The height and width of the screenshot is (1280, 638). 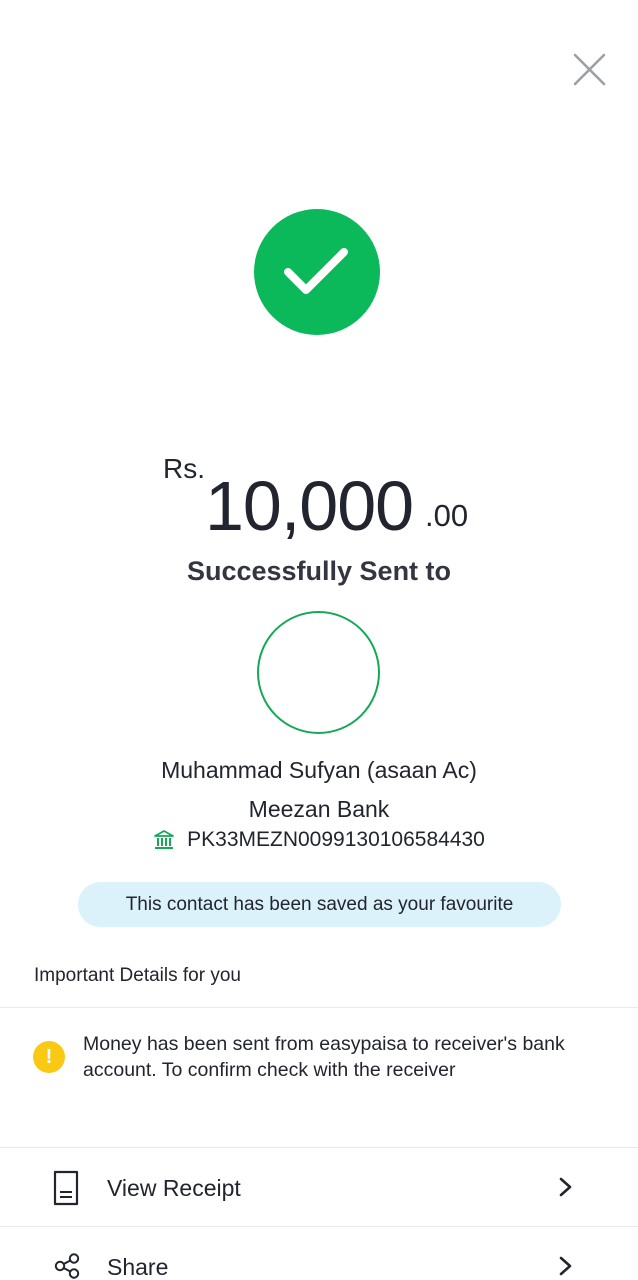 I want to click on success-badge, so click(x=317, y=272).